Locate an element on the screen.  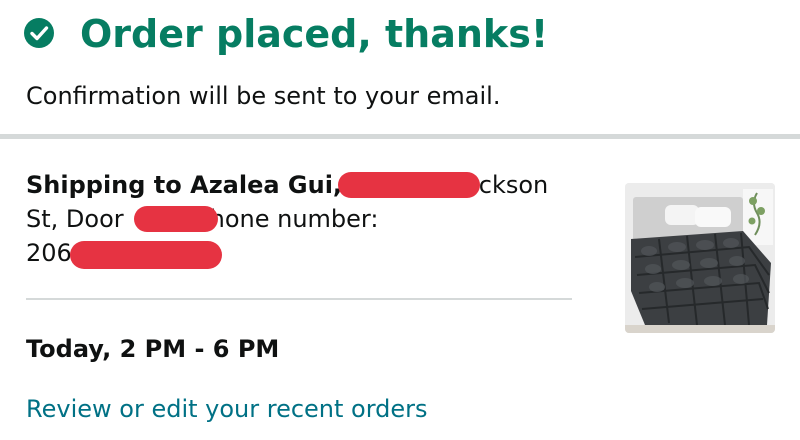
comforter-image-icon is located at coordinates (700, 258).